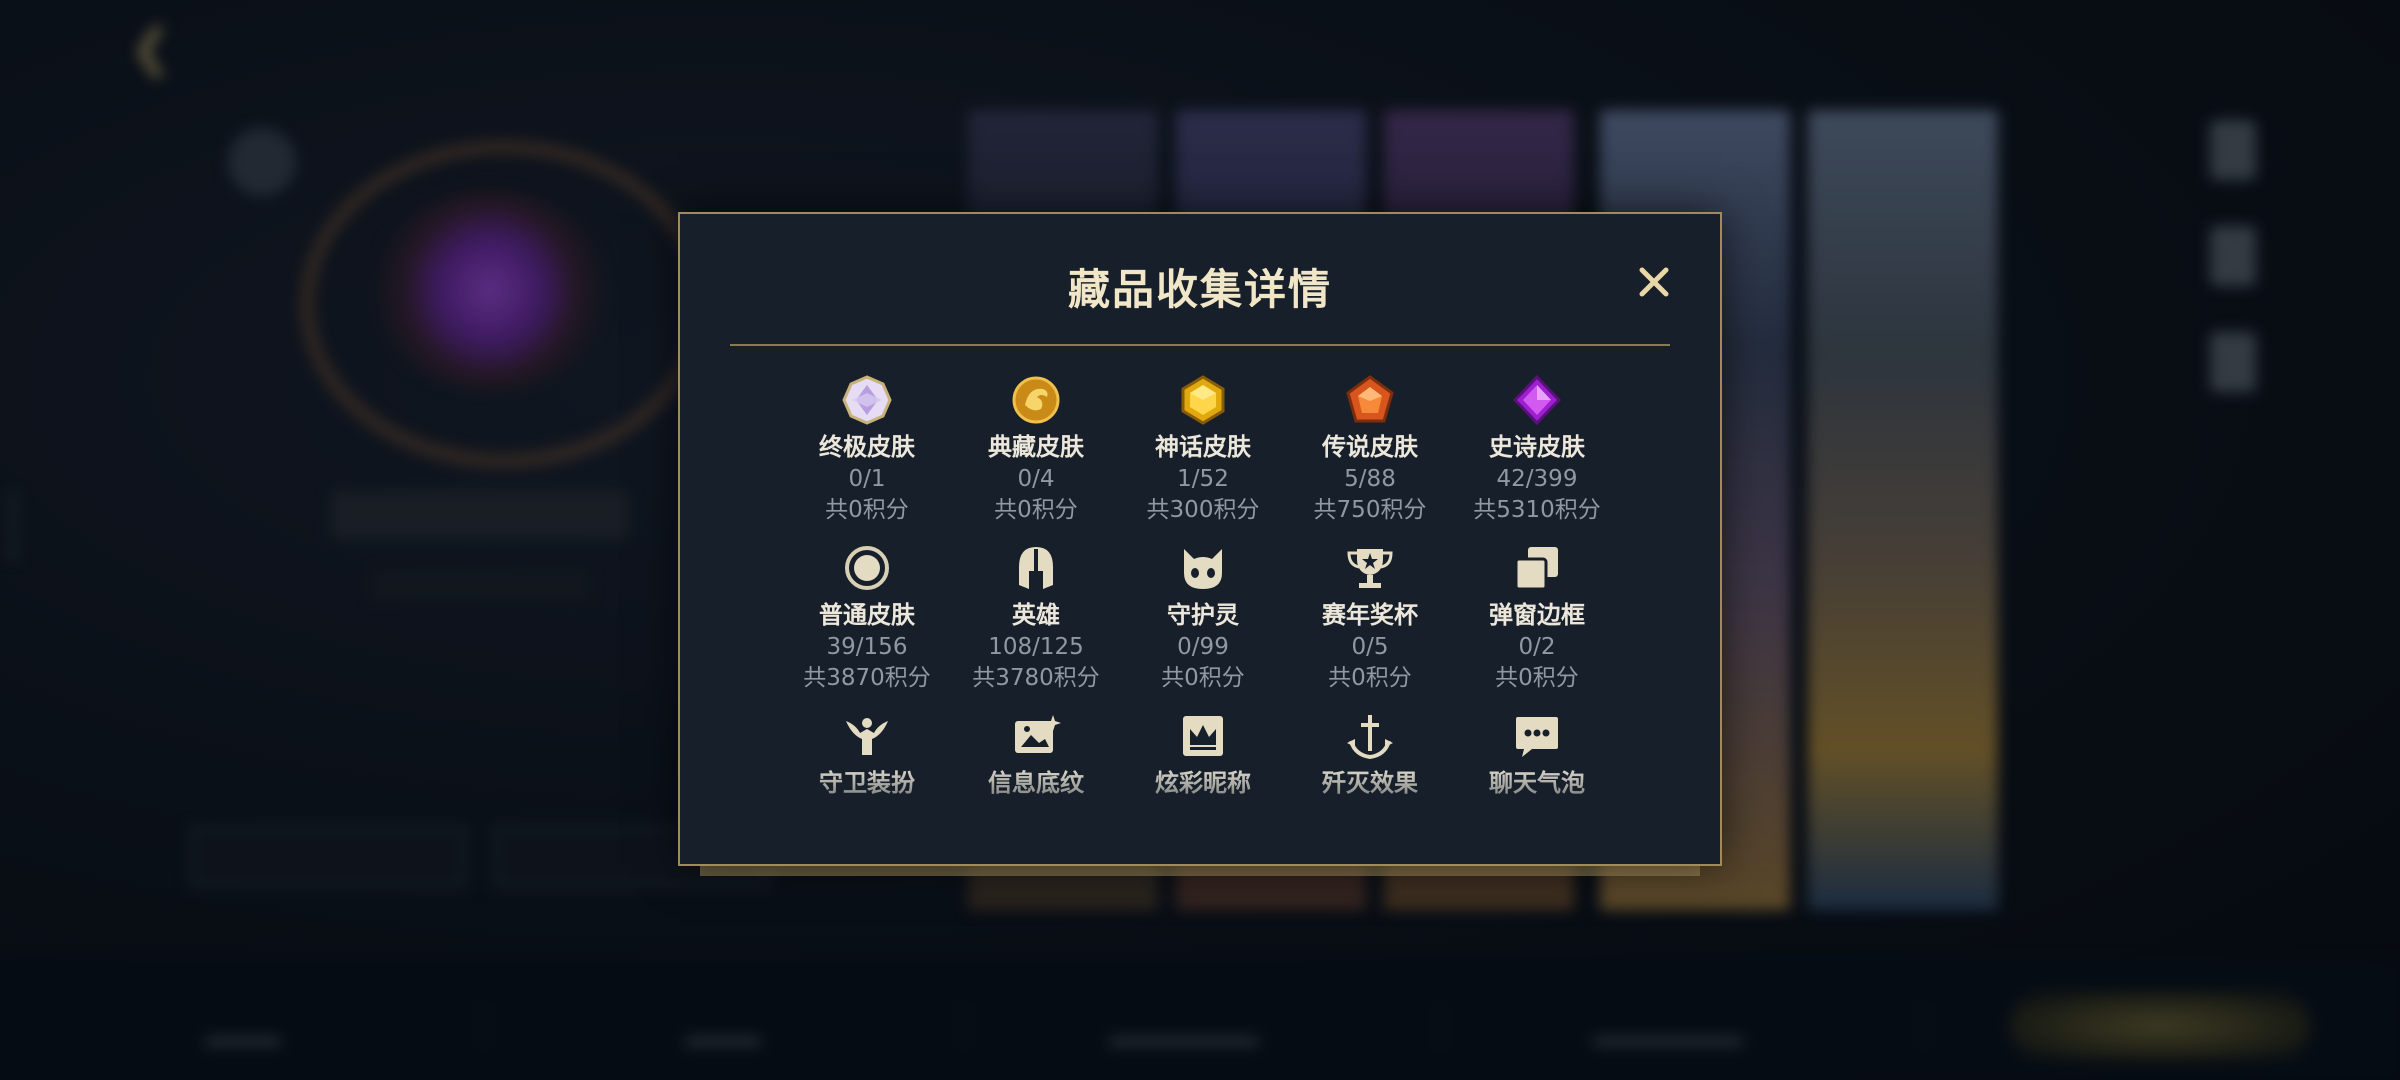 This screenshot has width=2400, height=1080. What do you see at coordinates (1370, 647) in the screenshot?
I see `item-count: 0/5` at bounding box center [1370, 647].